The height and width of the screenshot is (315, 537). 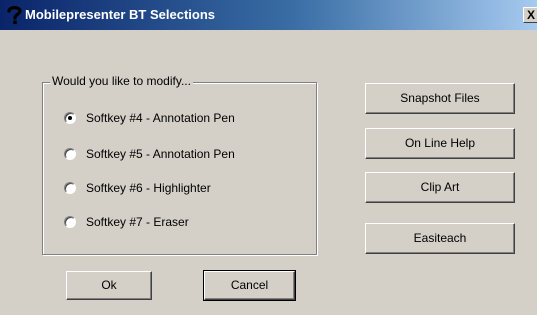 What do you see at coordinates (268, 15) in the screenshot?
I see `title-bar: Mobilepresenter BT Selections X` at bounding box center [268, 15].